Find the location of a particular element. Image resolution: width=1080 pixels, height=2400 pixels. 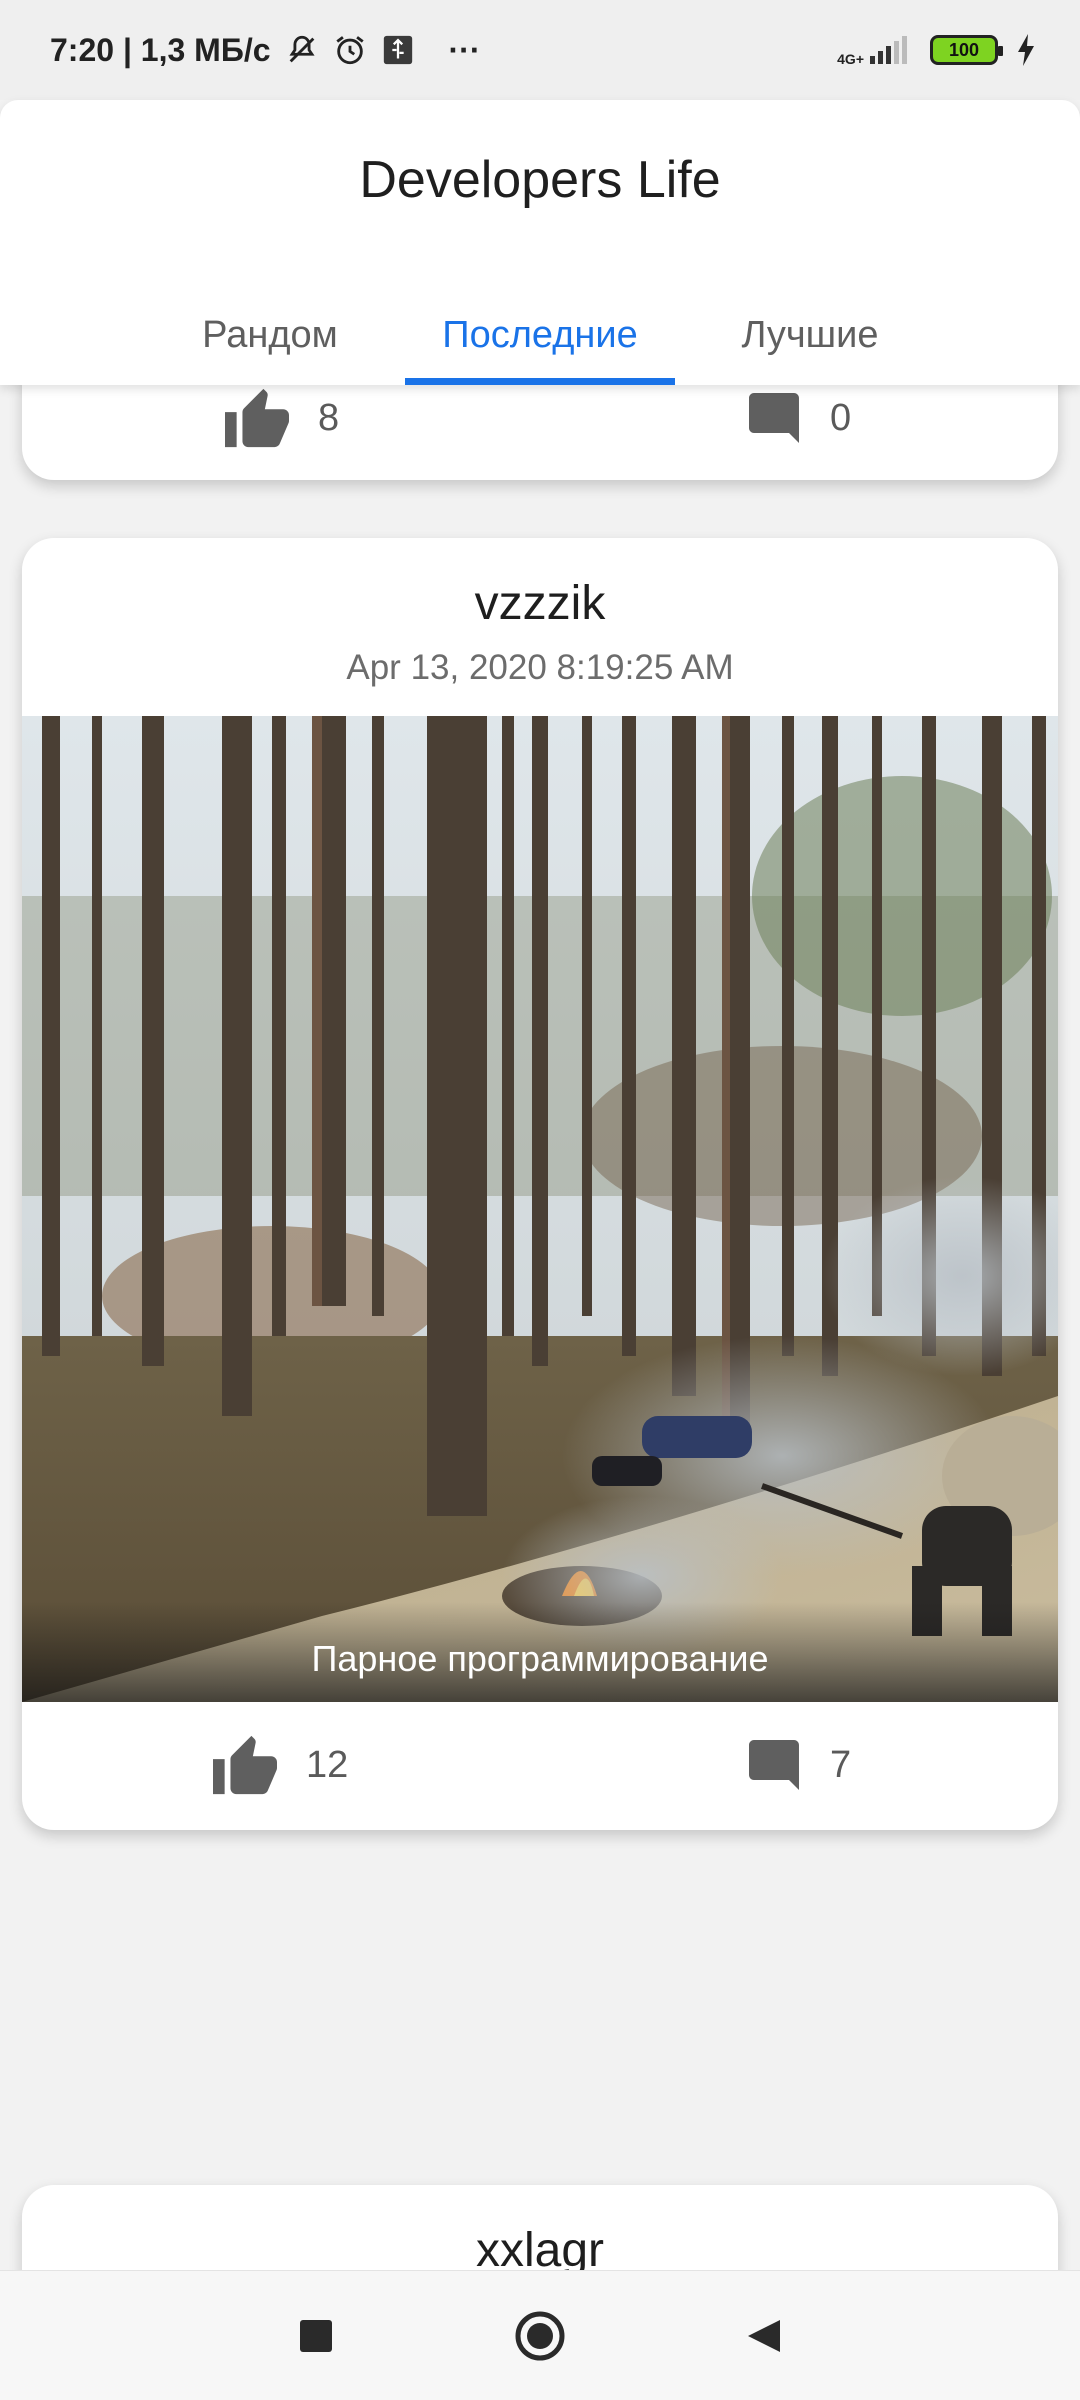

signal-icon is located at coordinates (888, 50).